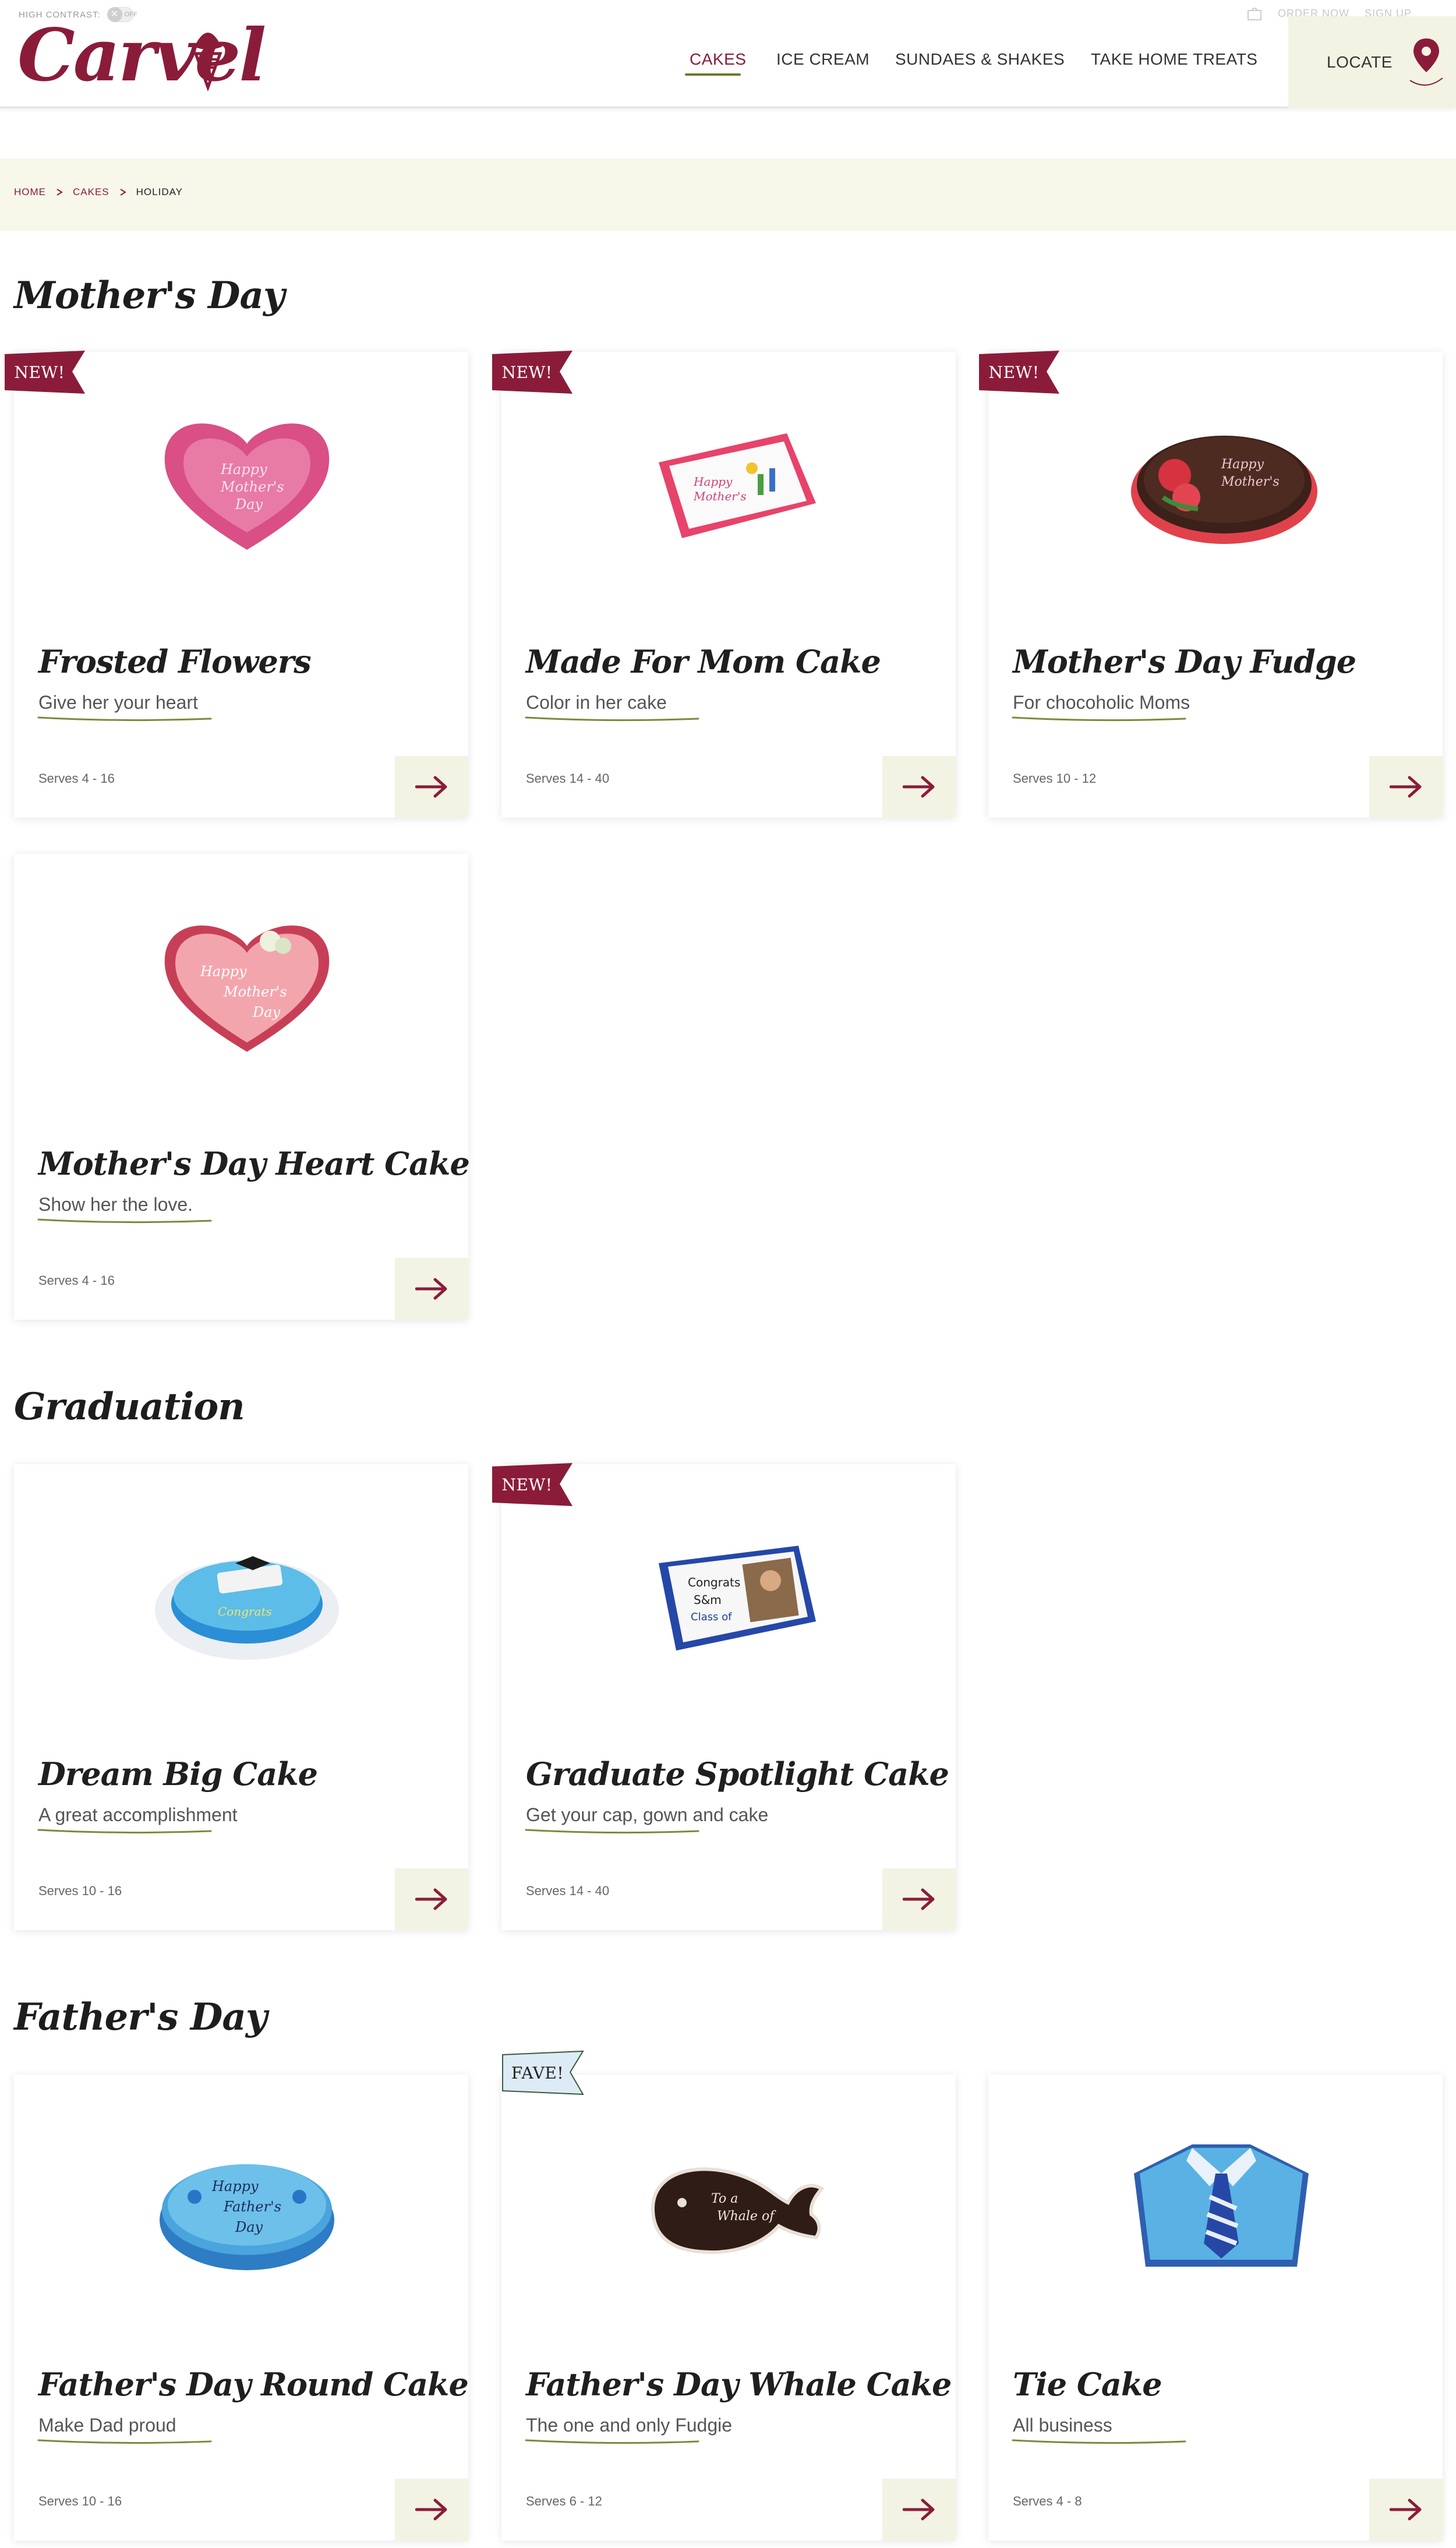 The width and height of the screenshot is (1456, 2548). I want to click on section-title-fathers-day: Father's Day, so click(140, 2017).